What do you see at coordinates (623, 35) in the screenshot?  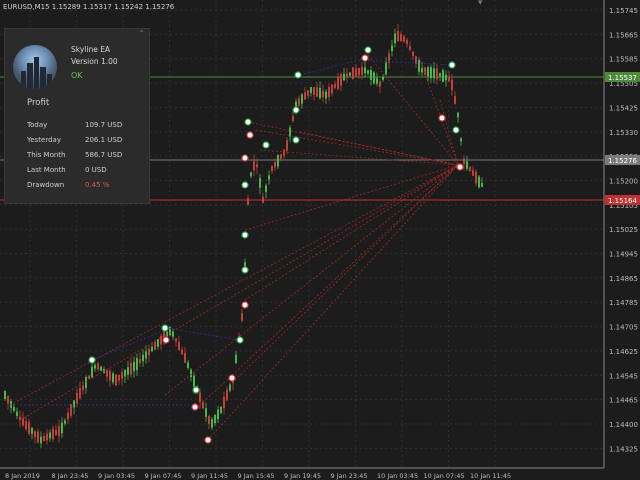 I see `price-tick-label: 1.15665` at bounding box center [623, 35].